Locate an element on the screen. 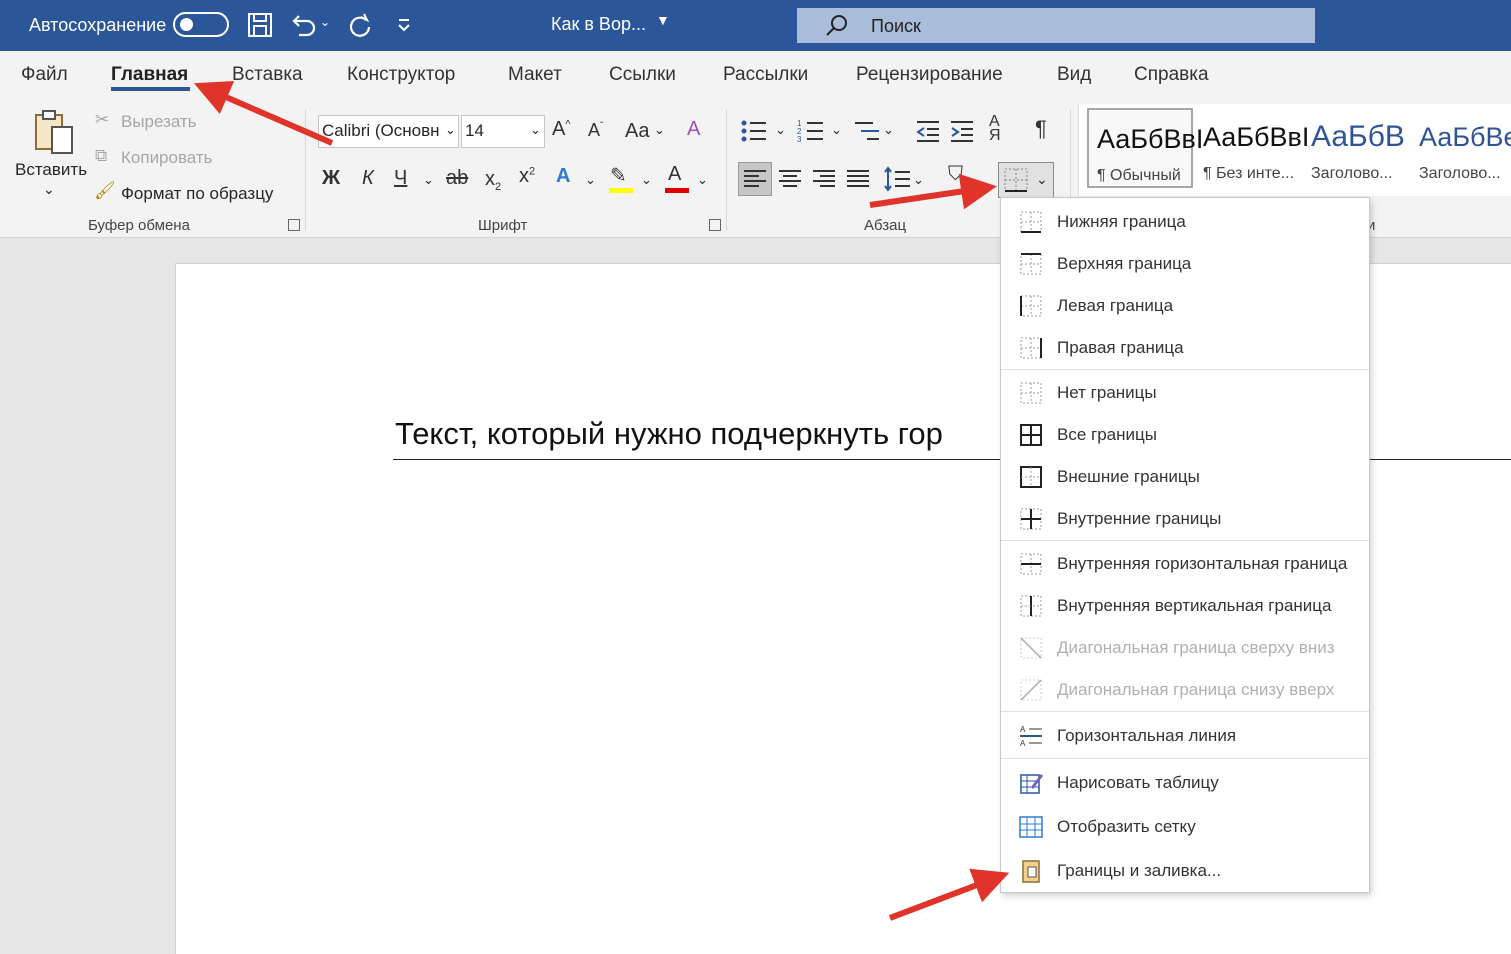 The height and width of the screenshot is (954, 1511). tab-view: Вид is located at coordinates (1074, 75).